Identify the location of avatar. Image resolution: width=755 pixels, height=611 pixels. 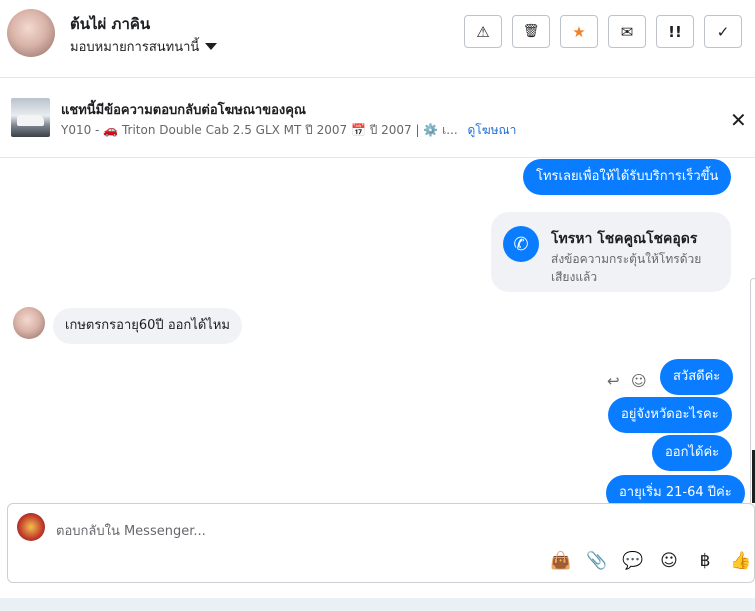
(31, 33).